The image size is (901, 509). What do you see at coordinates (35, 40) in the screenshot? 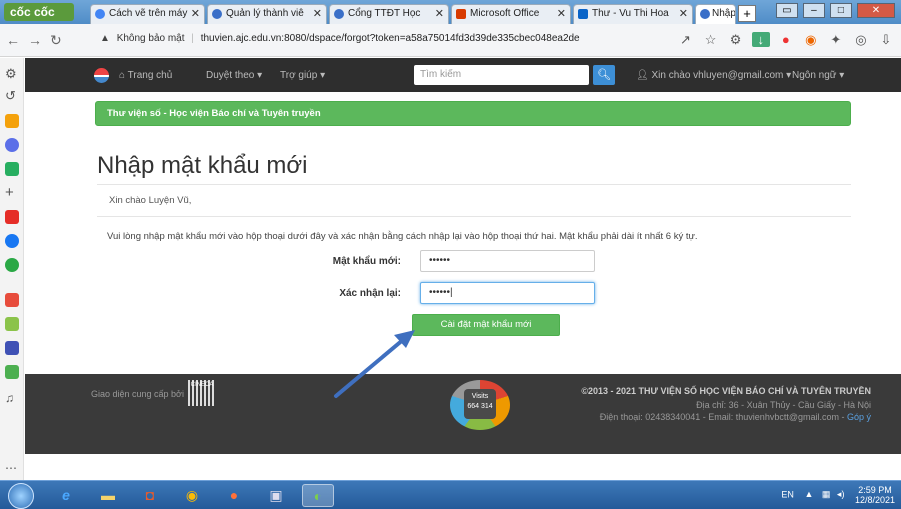
I see `forward-icon: →` at bounding box center [35, 40].